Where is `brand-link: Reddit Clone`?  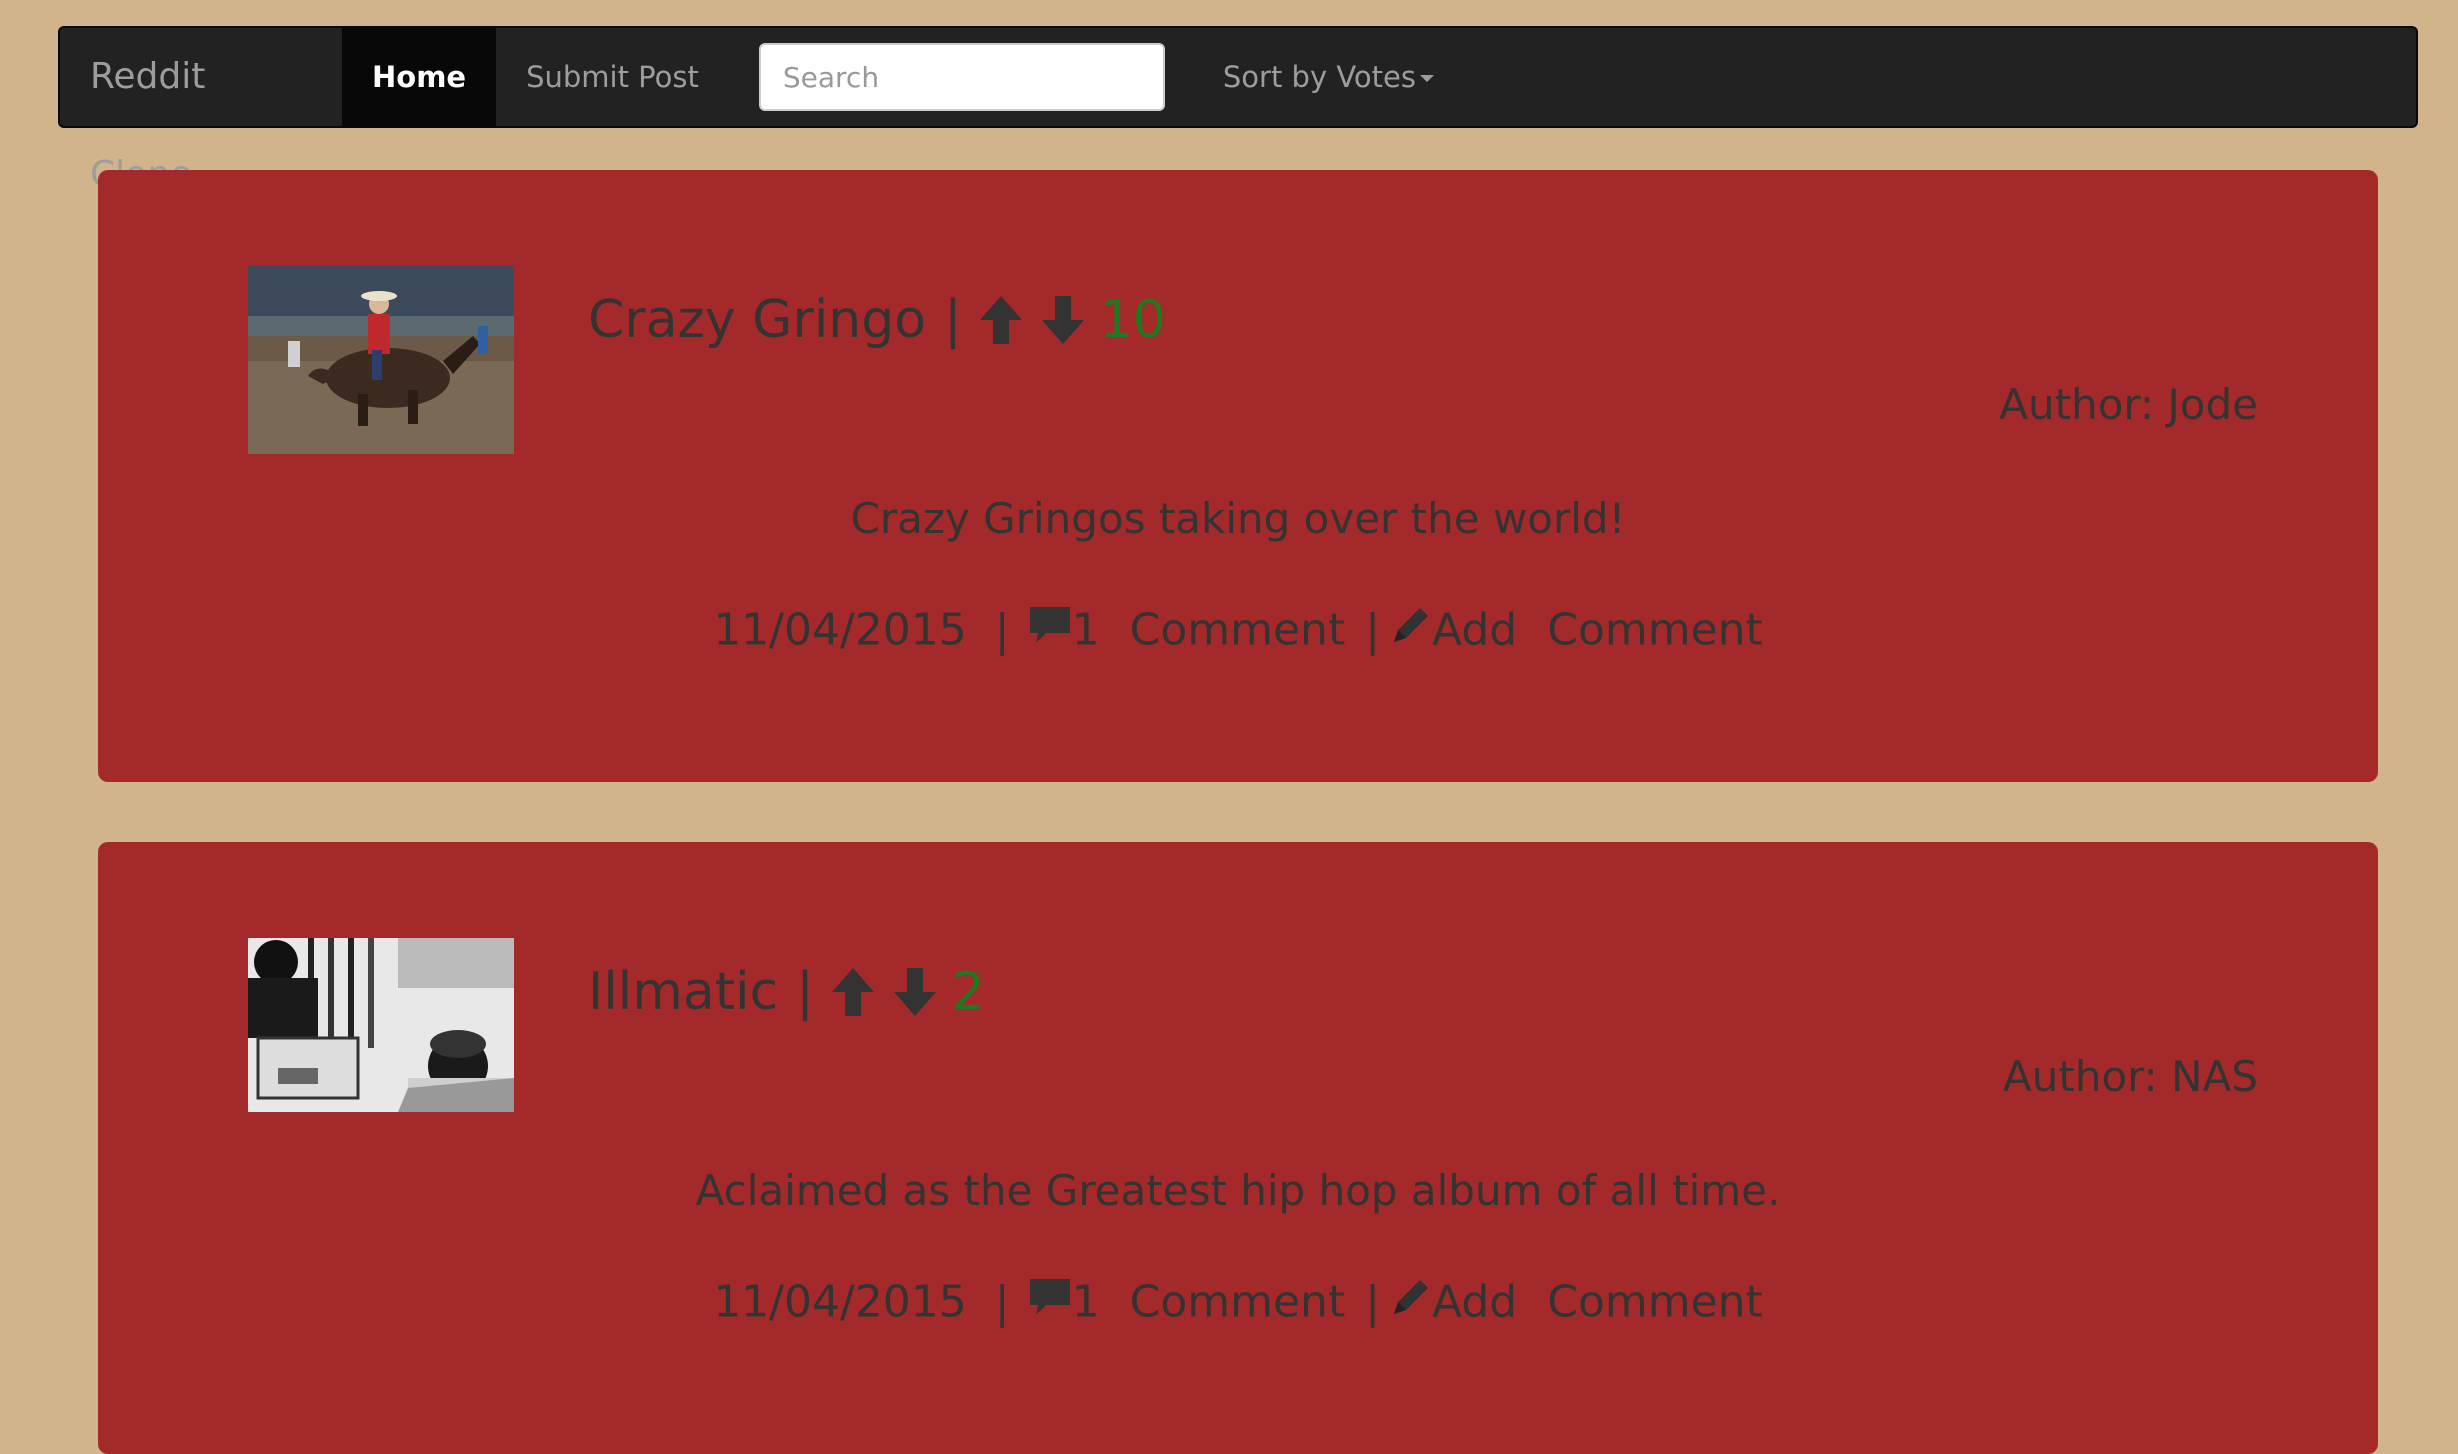
brand-link: Reddit Clone is located at coordinates (201, 111).